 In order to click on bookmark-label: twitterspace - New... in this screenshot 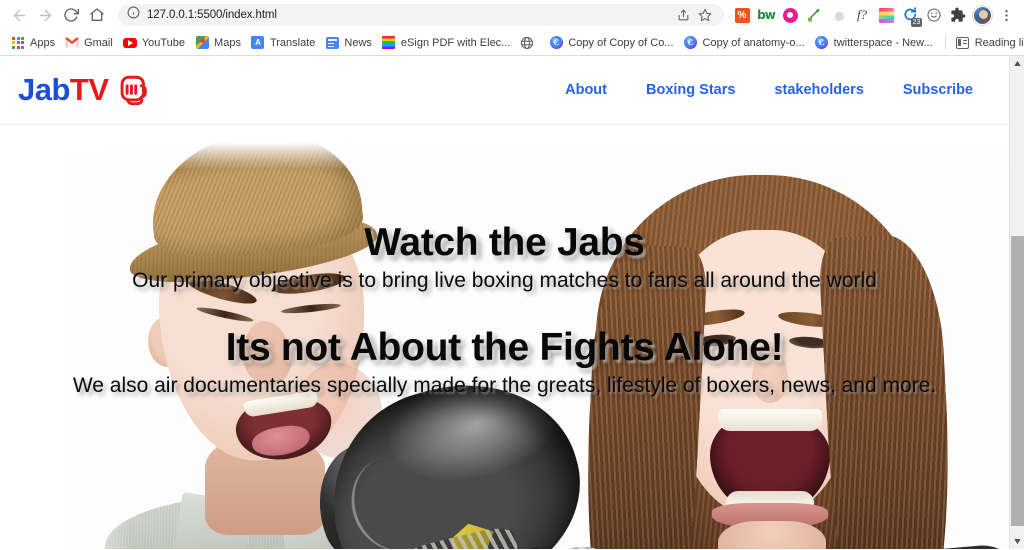, I will do `click(883, 42)`.